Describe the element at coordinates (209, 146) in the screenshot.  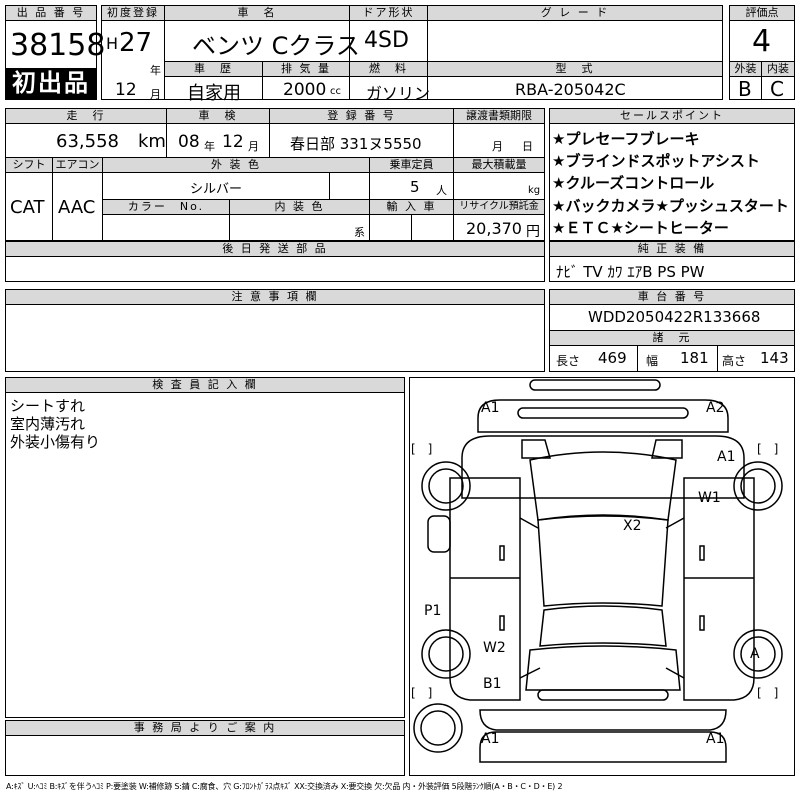
I see `inspection-year-unit: 年` at that location.